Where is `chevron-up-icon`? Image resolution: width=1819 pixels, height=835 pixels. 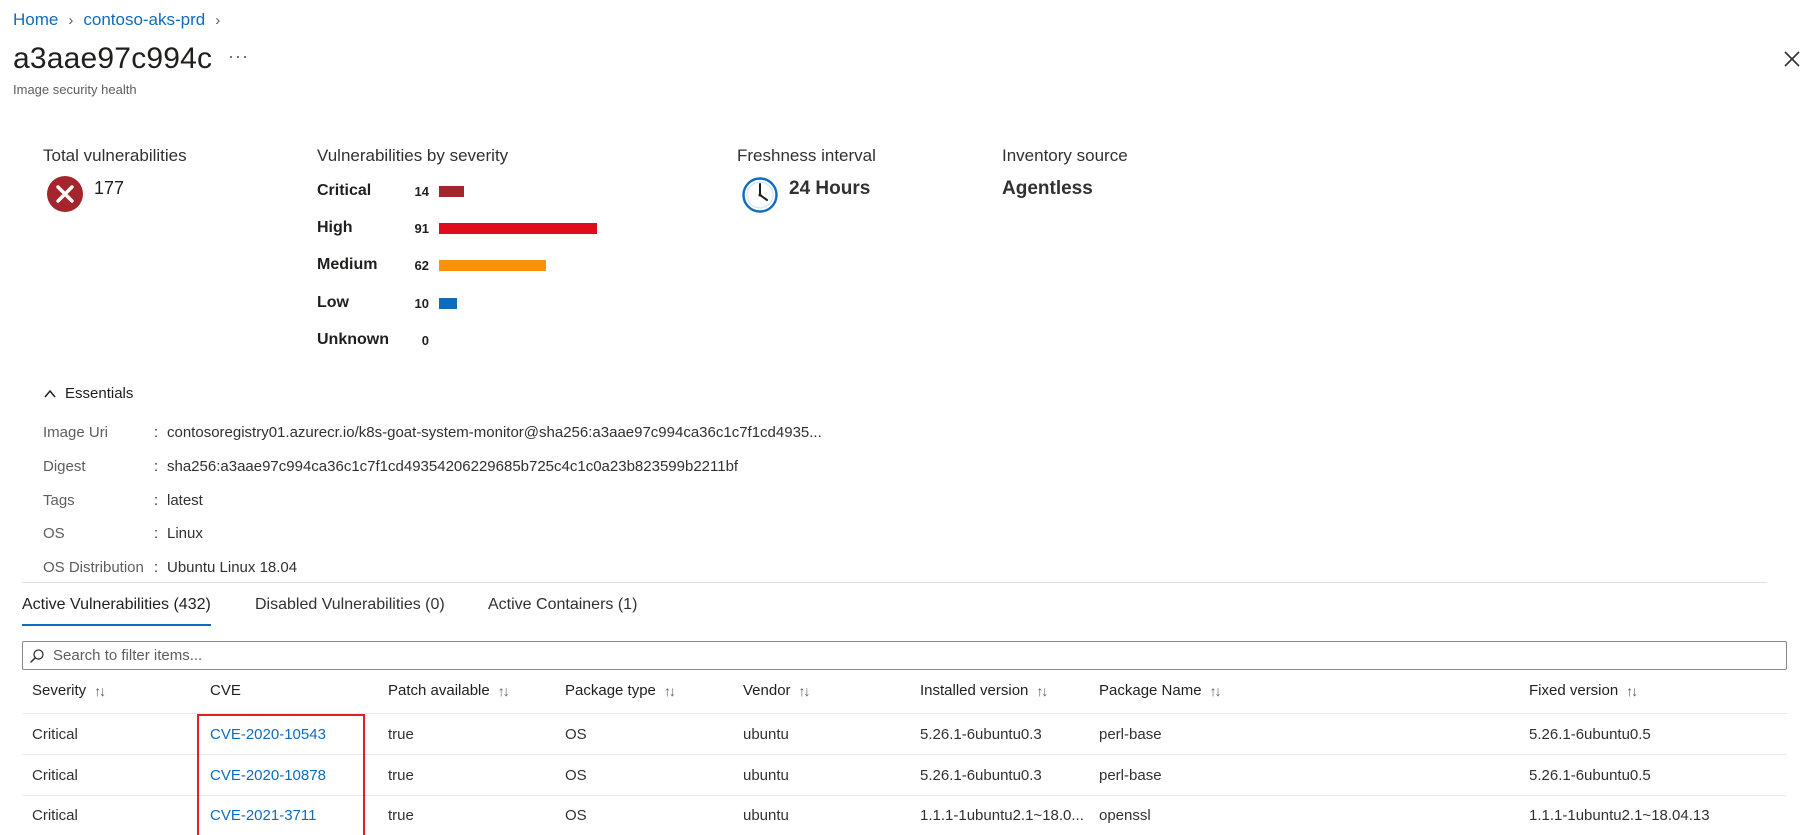 chevron-up-icon is located at coordinates (50, 393).